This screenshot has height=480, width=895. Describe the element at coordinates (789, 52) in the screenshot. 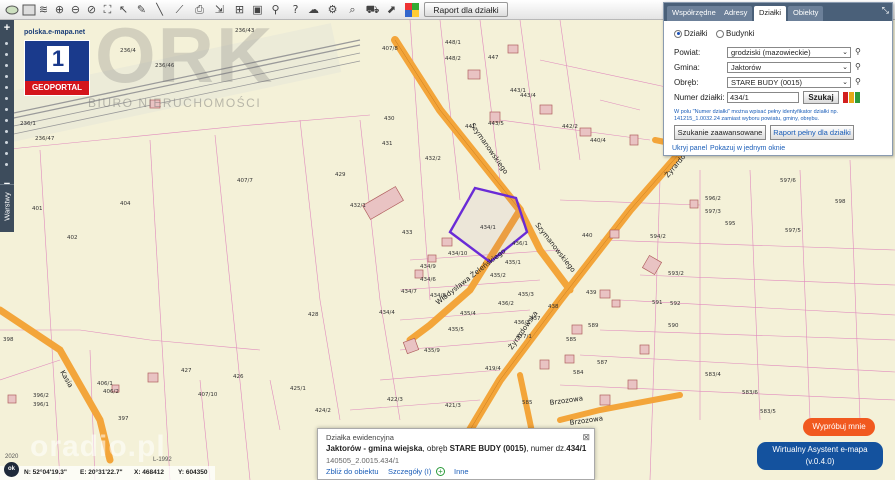

I see `powiat-select: grodziski (mazowieckie) ⌄` at that location.